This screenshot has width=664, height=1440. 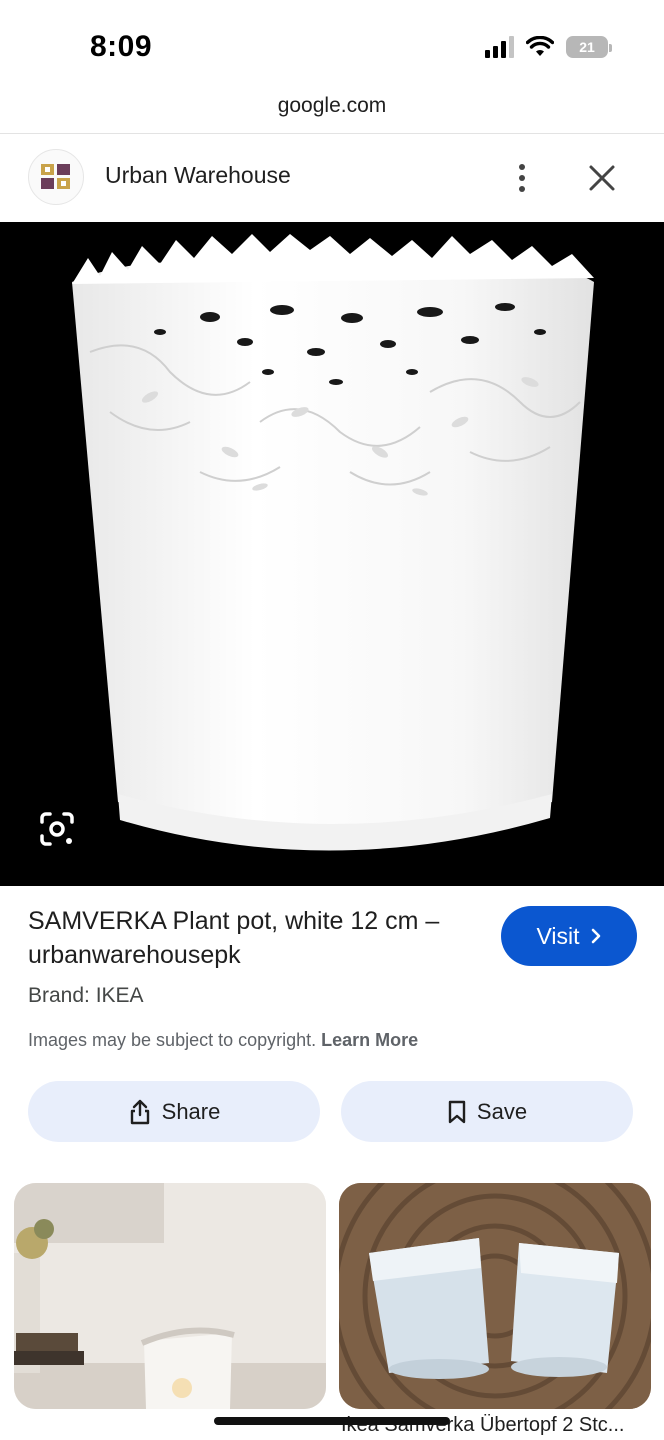 What do you see at coordinates (332, 178) in the screenshot?
I see `source-header: Urban Warehouse` at bounding box center [332, 178].